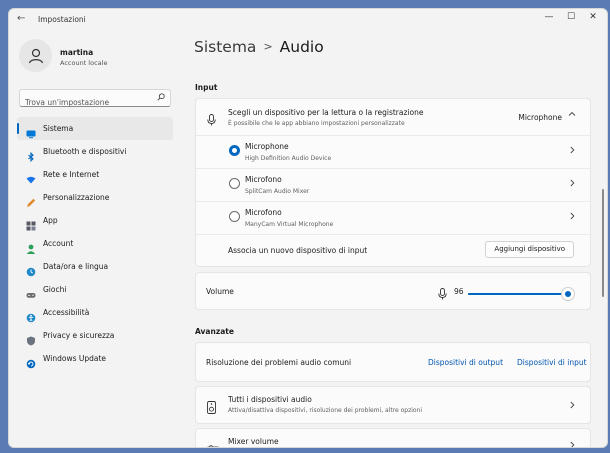 The width and height of the screenshot is (610, 453). I want to click on pencil-icon, so click(31, 200).